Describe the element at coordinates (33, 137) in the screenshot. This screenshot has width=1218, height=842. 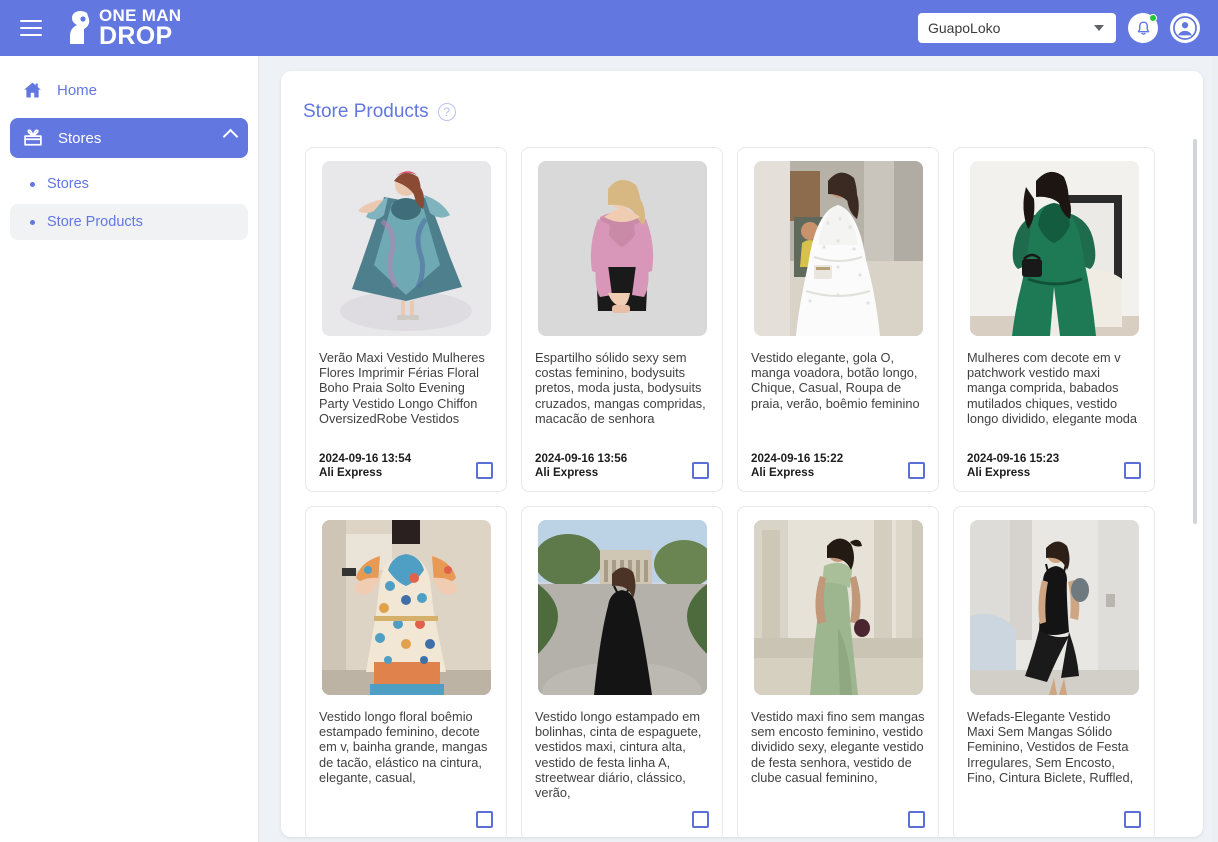
I see `store-icon` at that location.